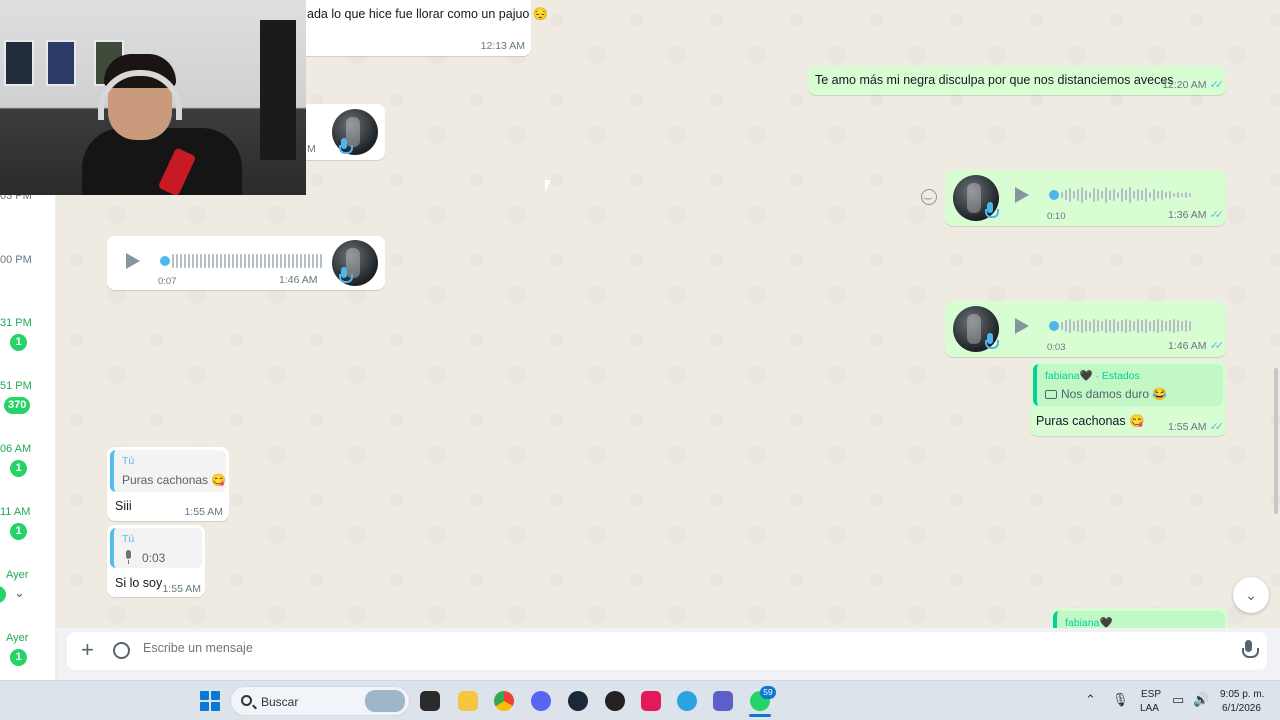 Image resolution: width=1280 pixels, height=720 pixels. What do you see at coordinates (16, 323) in the screenshot?
I see `chat-time: 31 PM` at bounding box center [16, 323].